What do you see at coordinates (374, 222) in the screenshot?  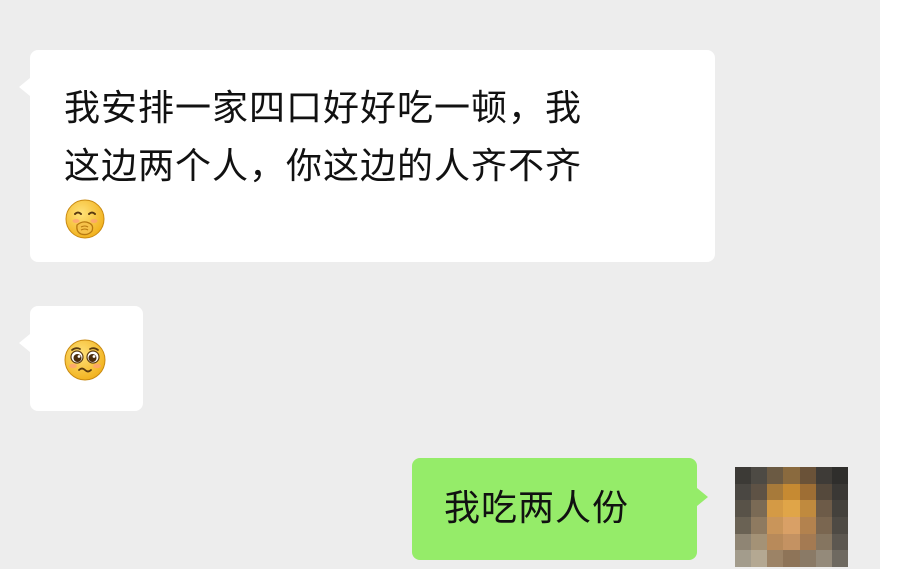 I see `emoji-line` at bounding box center [374, 222].